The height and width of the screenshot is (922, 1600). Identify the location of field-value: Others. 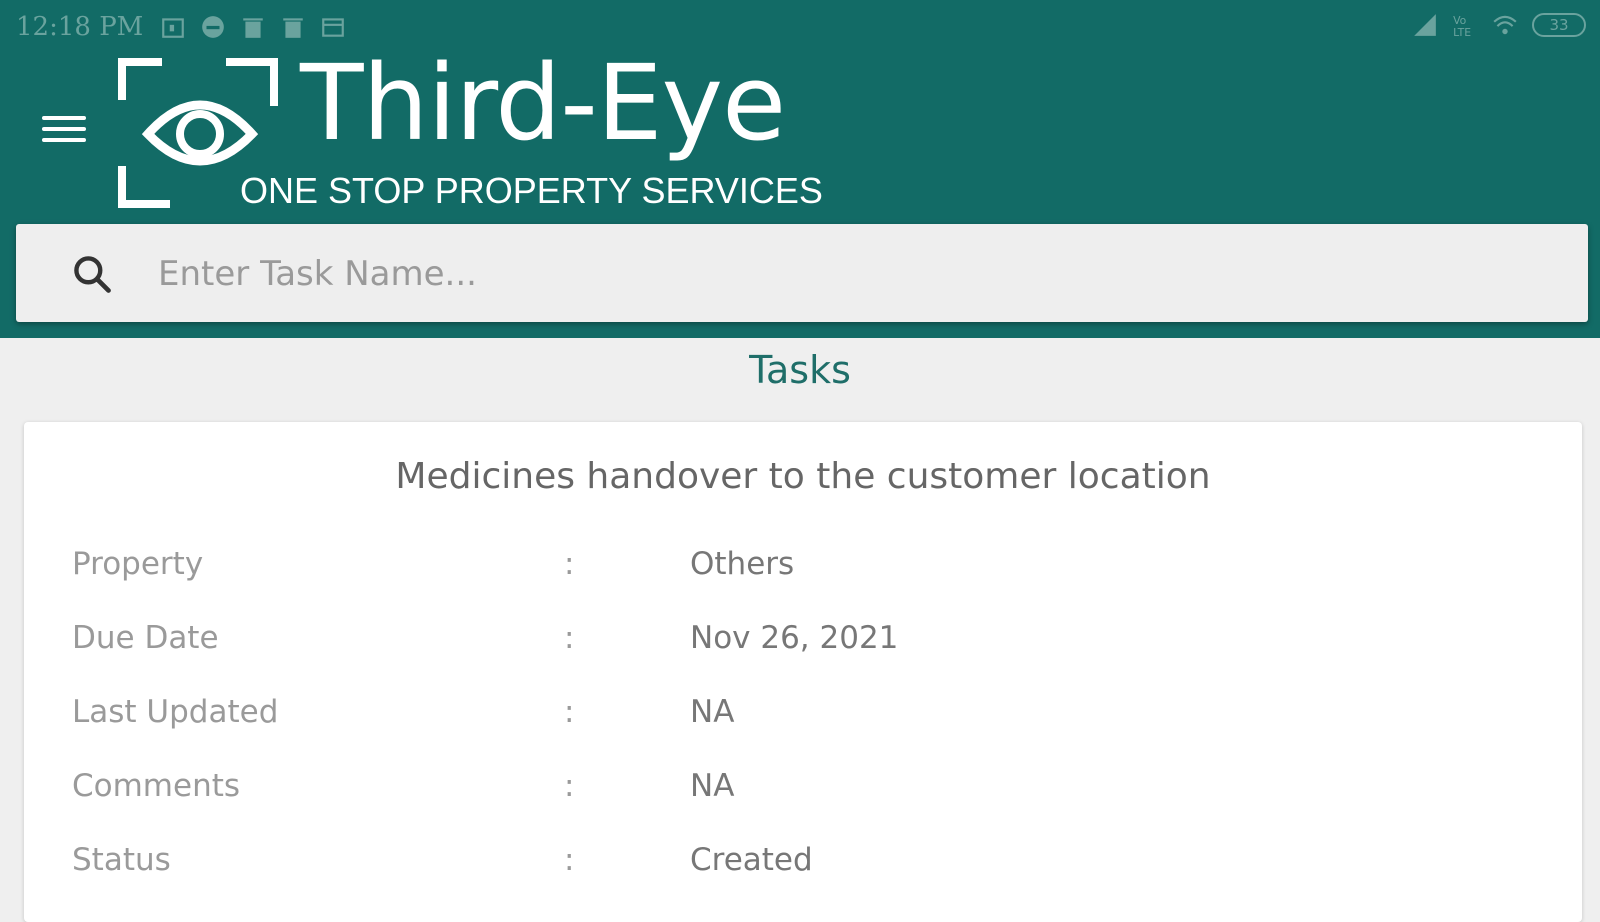
(742, 564).